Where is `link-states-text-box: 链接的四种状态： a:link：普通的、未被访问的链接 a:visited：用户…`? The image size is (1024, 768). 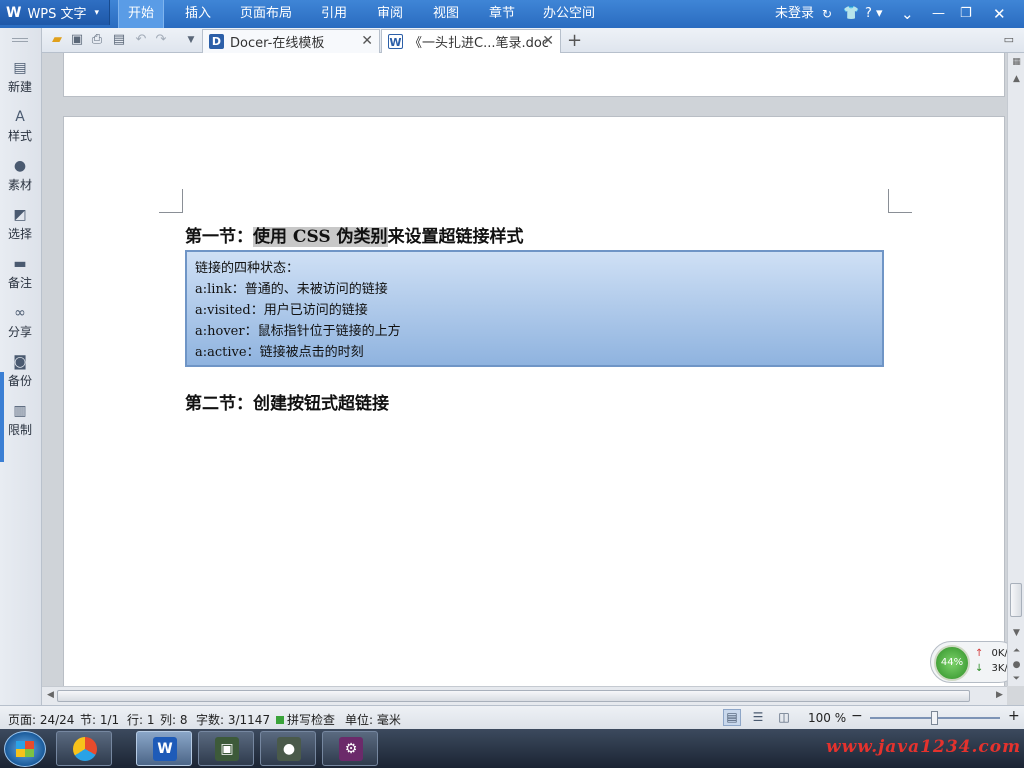 link-states-text-box: 链接的四种状态： a:link：普通的、未被访问的链接 a:visited：用户… is located at coordinates (534, 308).